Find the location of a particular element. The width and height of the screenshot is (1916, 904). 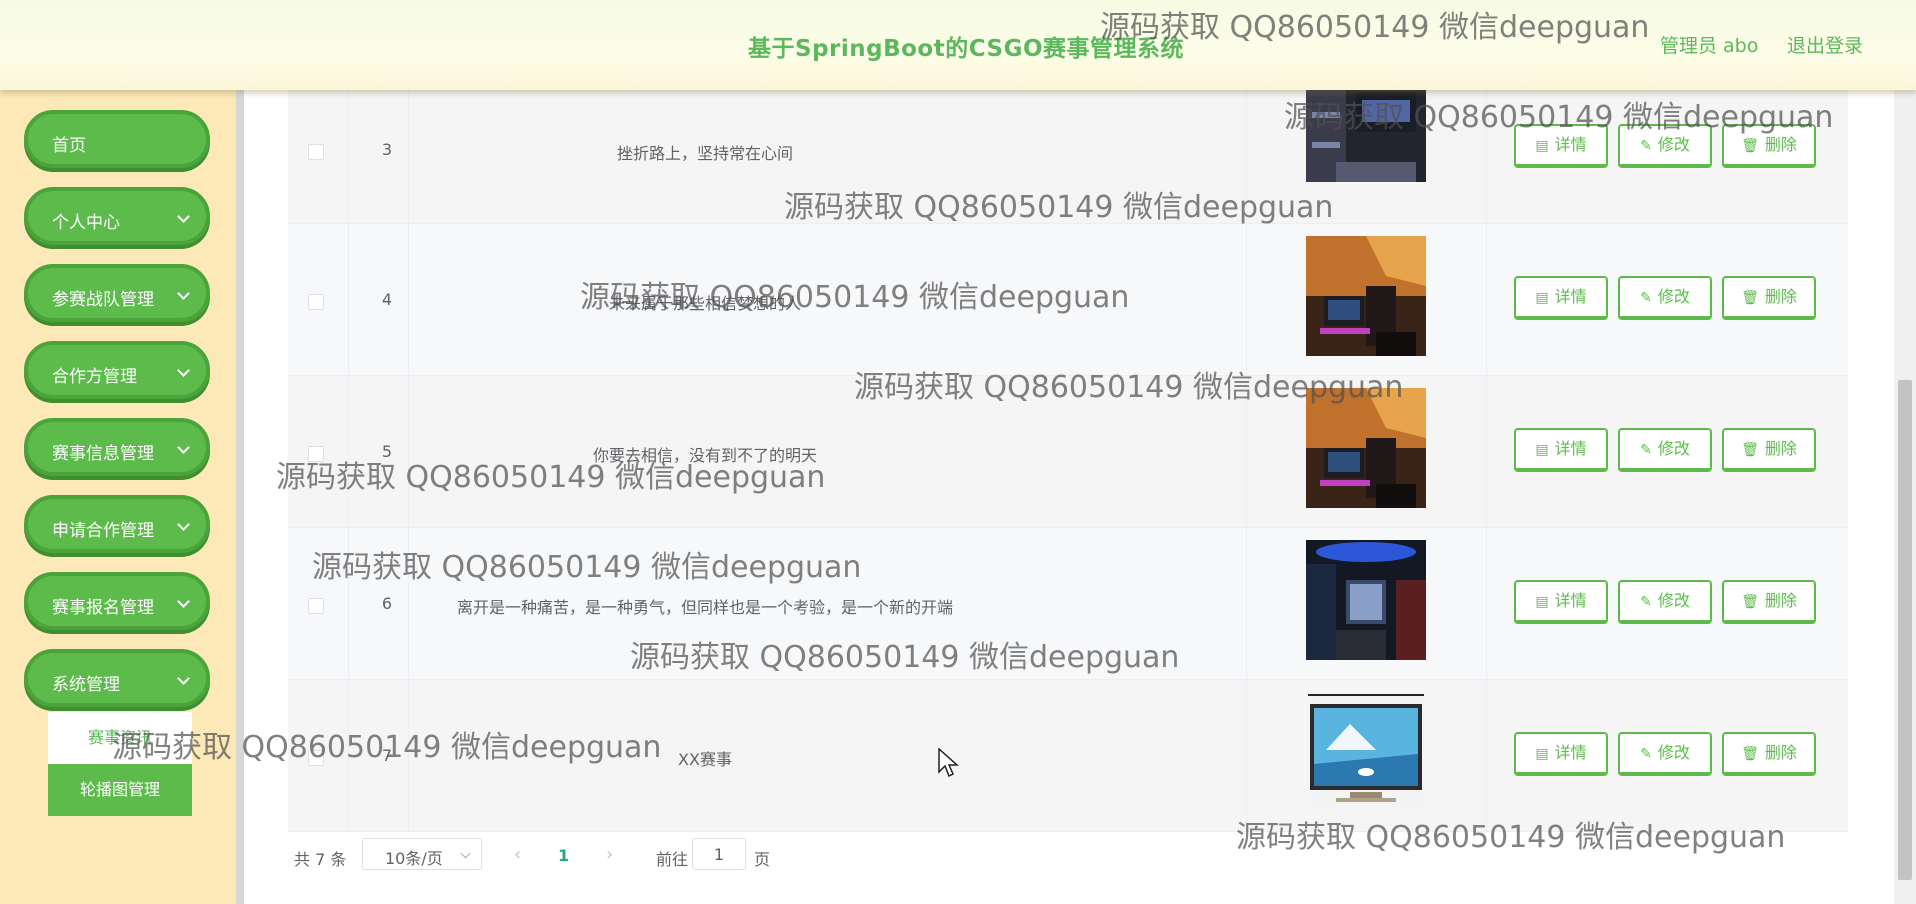

sidebar-item-personal-center: 个人中心 is located at coordinates (117, 216).